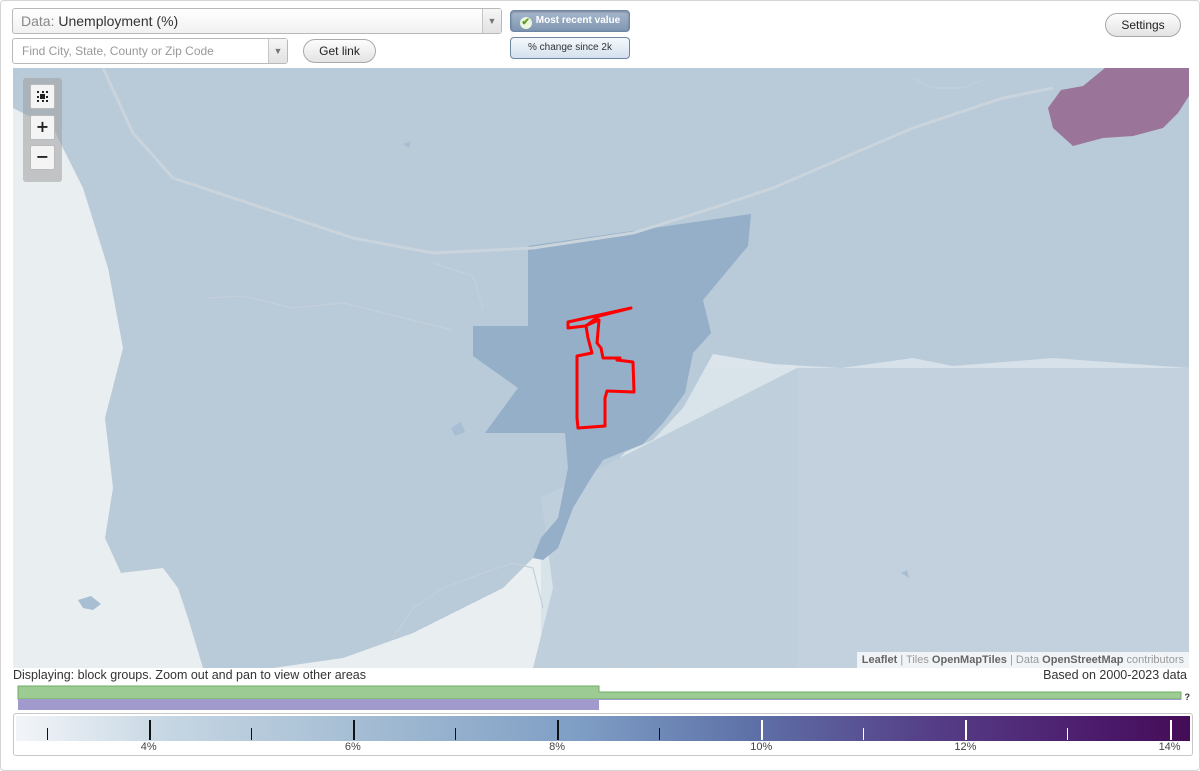 This screenshot has width=1200, height=771. I want to click on openstreetmap-link: OpenStreetMap, so click(1082, 660).